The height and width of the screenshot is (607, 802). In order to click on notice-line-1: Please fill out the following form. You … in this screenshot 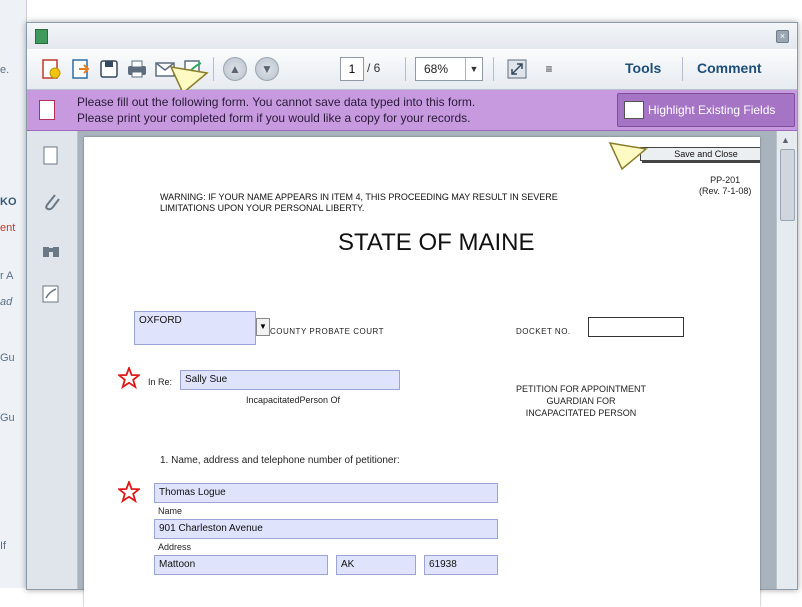, I will do `click(276, 102)`.